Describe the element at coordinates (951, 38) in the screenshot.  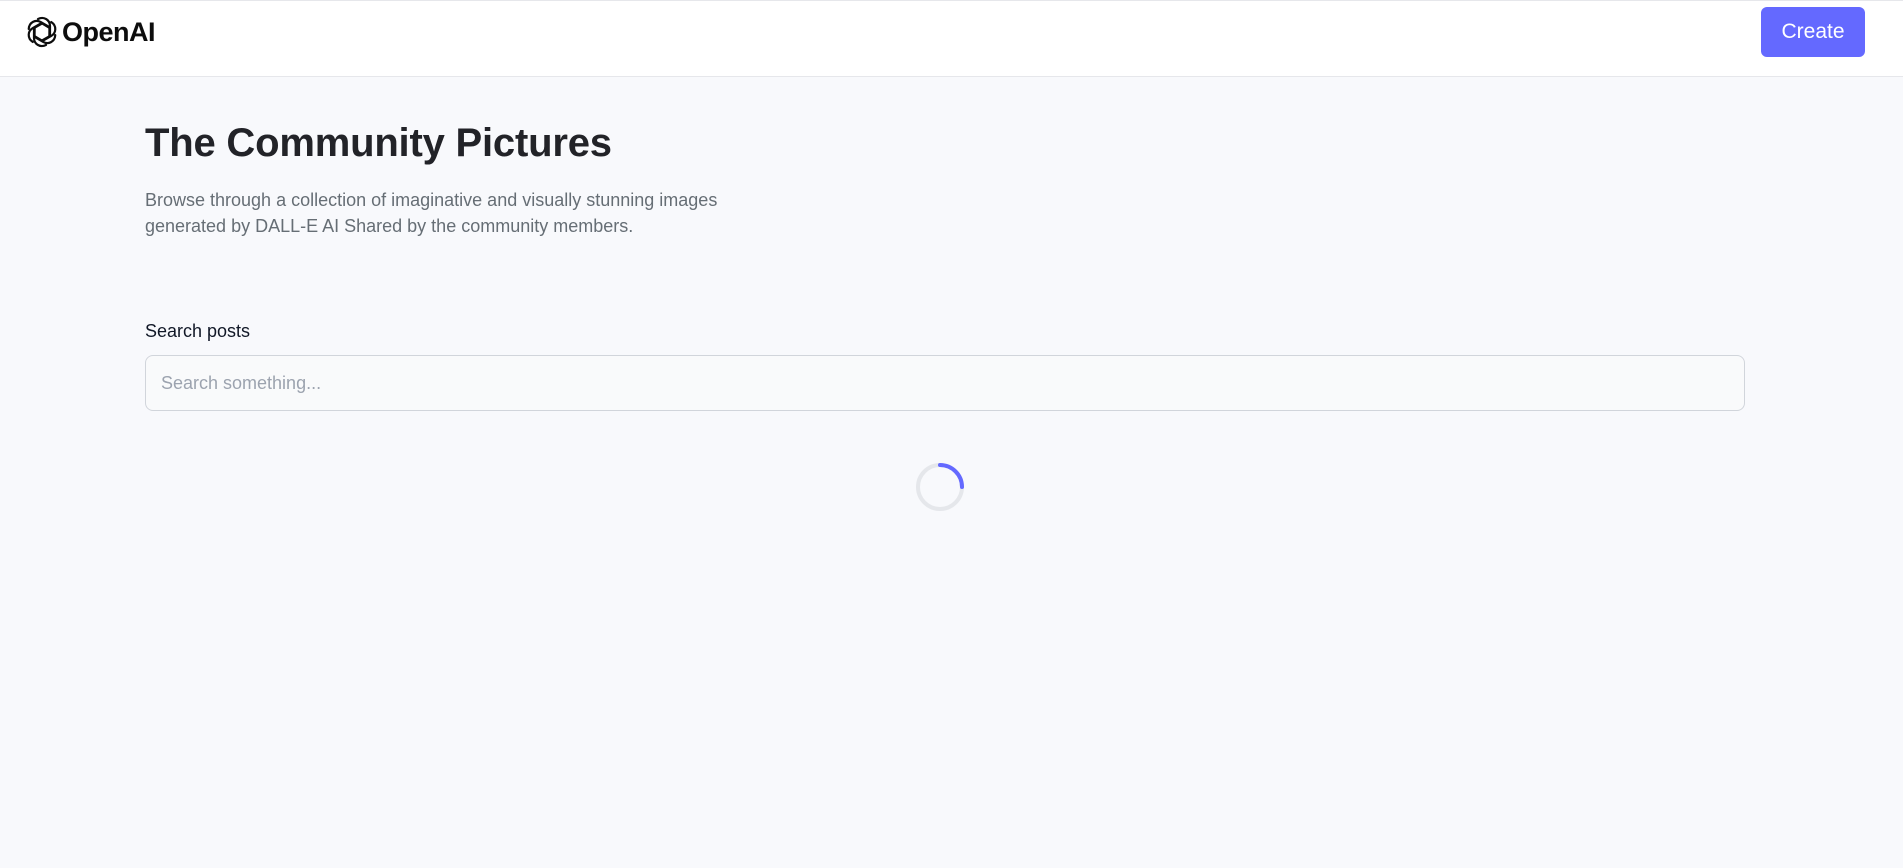
I see `top-navbar: OpenAI Create` at that location.